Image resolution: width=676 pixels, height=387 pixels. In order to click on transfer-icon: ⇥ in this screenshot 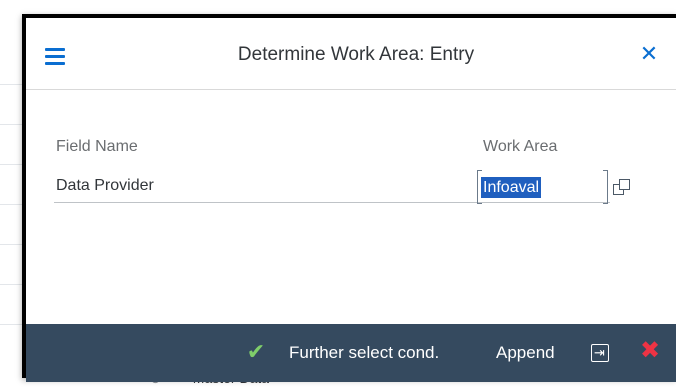, I will do `click(600, 353)`.